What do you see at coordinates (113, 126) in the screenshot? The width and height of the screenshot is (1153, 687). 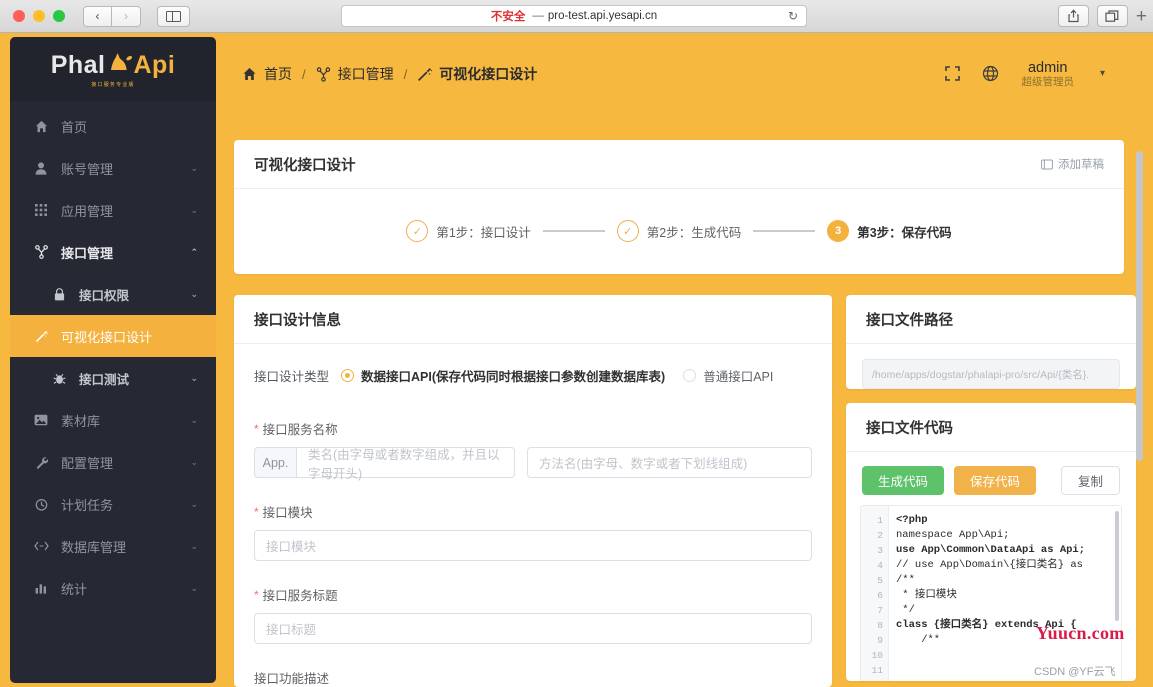 I see `sidebar-item-home: 首页` at bounding box center [113, 126].